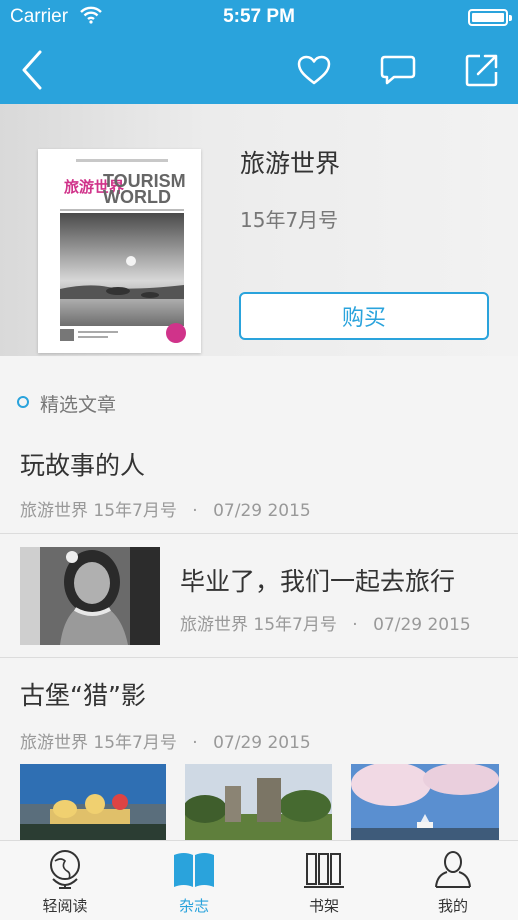  Describe the element at coordinates (490, 17) in the screenshot. I see `battery-icon` at that location.